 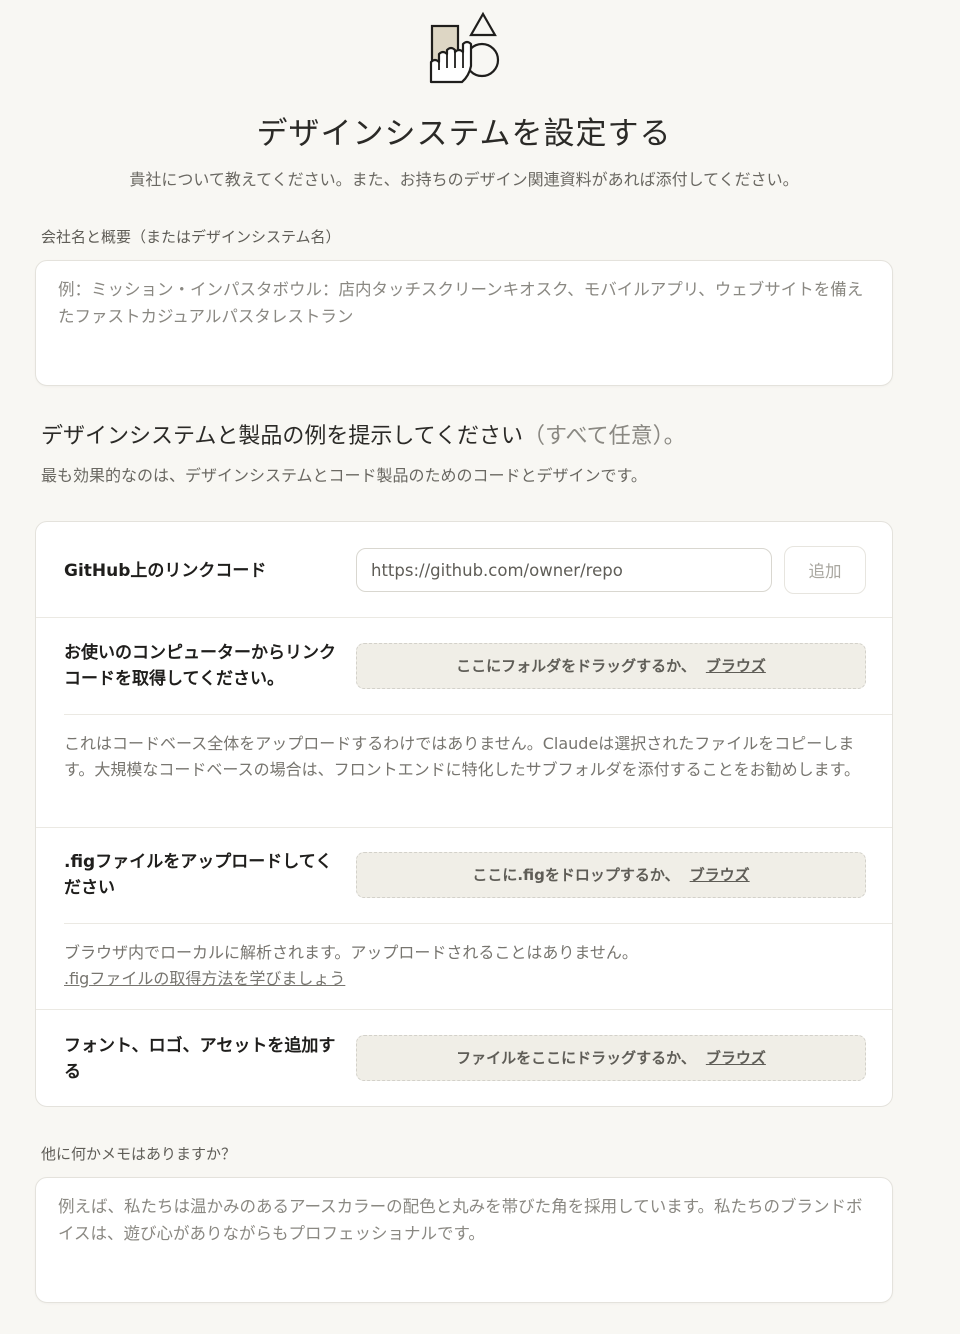 I want to click on examples-heading-optional: （すべて任意）。, so click(x=604, y=436).